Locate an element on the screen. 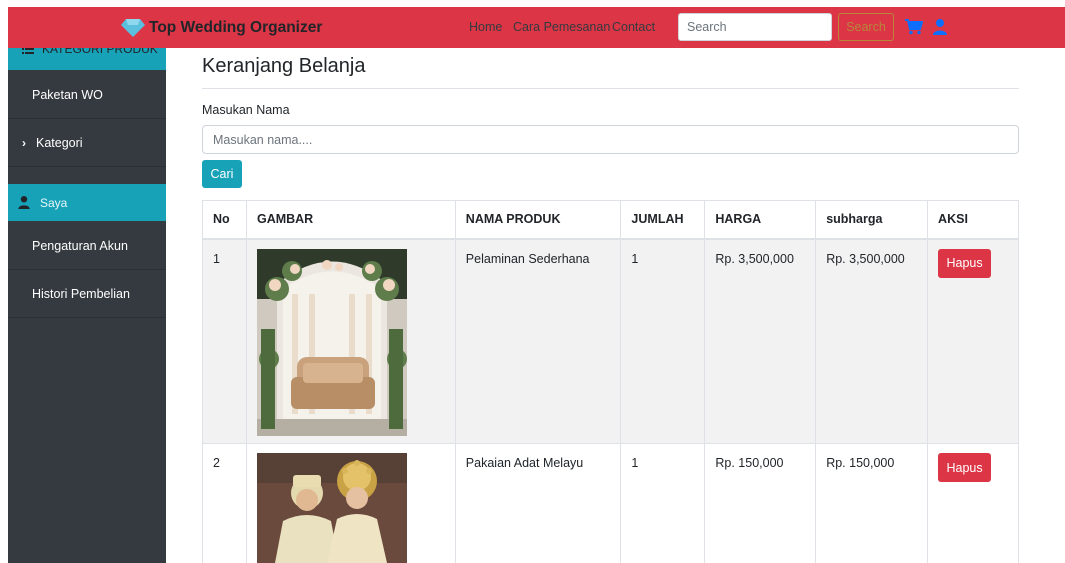 The image size is (1065, 563). cell-price: Rp. 3,500,000 is located at coordinates (760, 341).